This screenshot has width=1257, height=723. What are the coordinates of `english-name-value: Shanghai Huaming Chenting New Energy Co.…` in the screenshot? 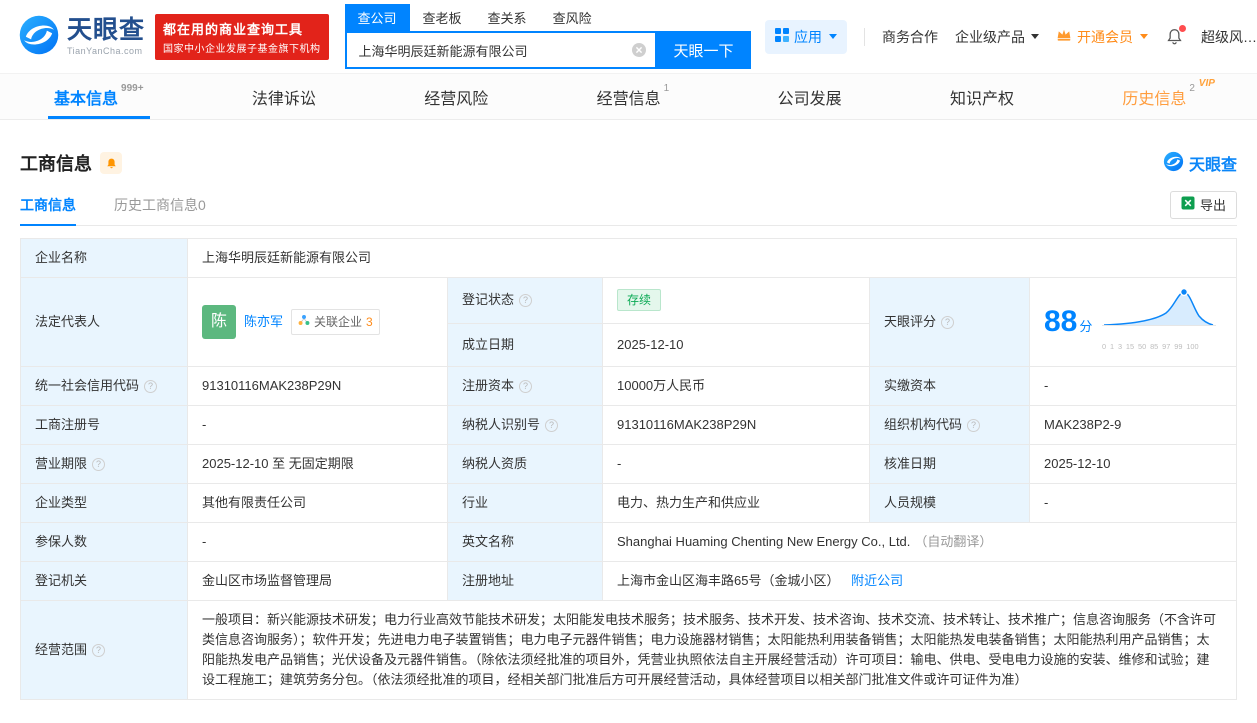 It's located at (919, 542).